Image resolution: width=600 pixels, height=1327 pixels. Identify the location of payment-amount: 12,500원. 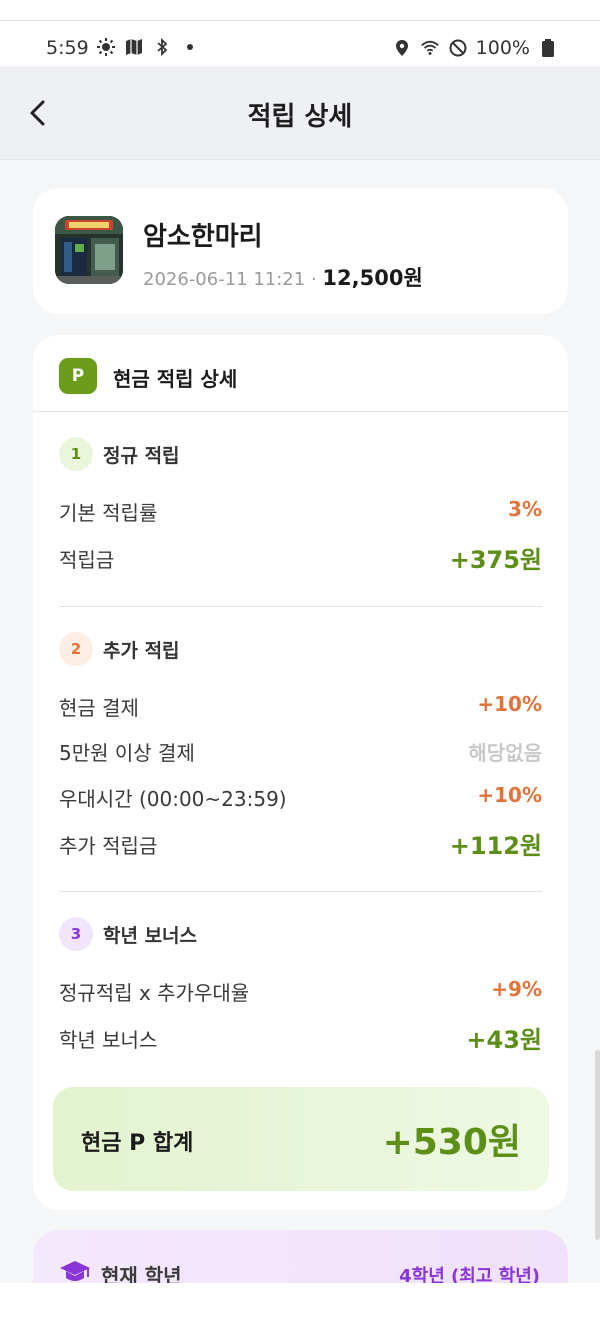
(372, 278).